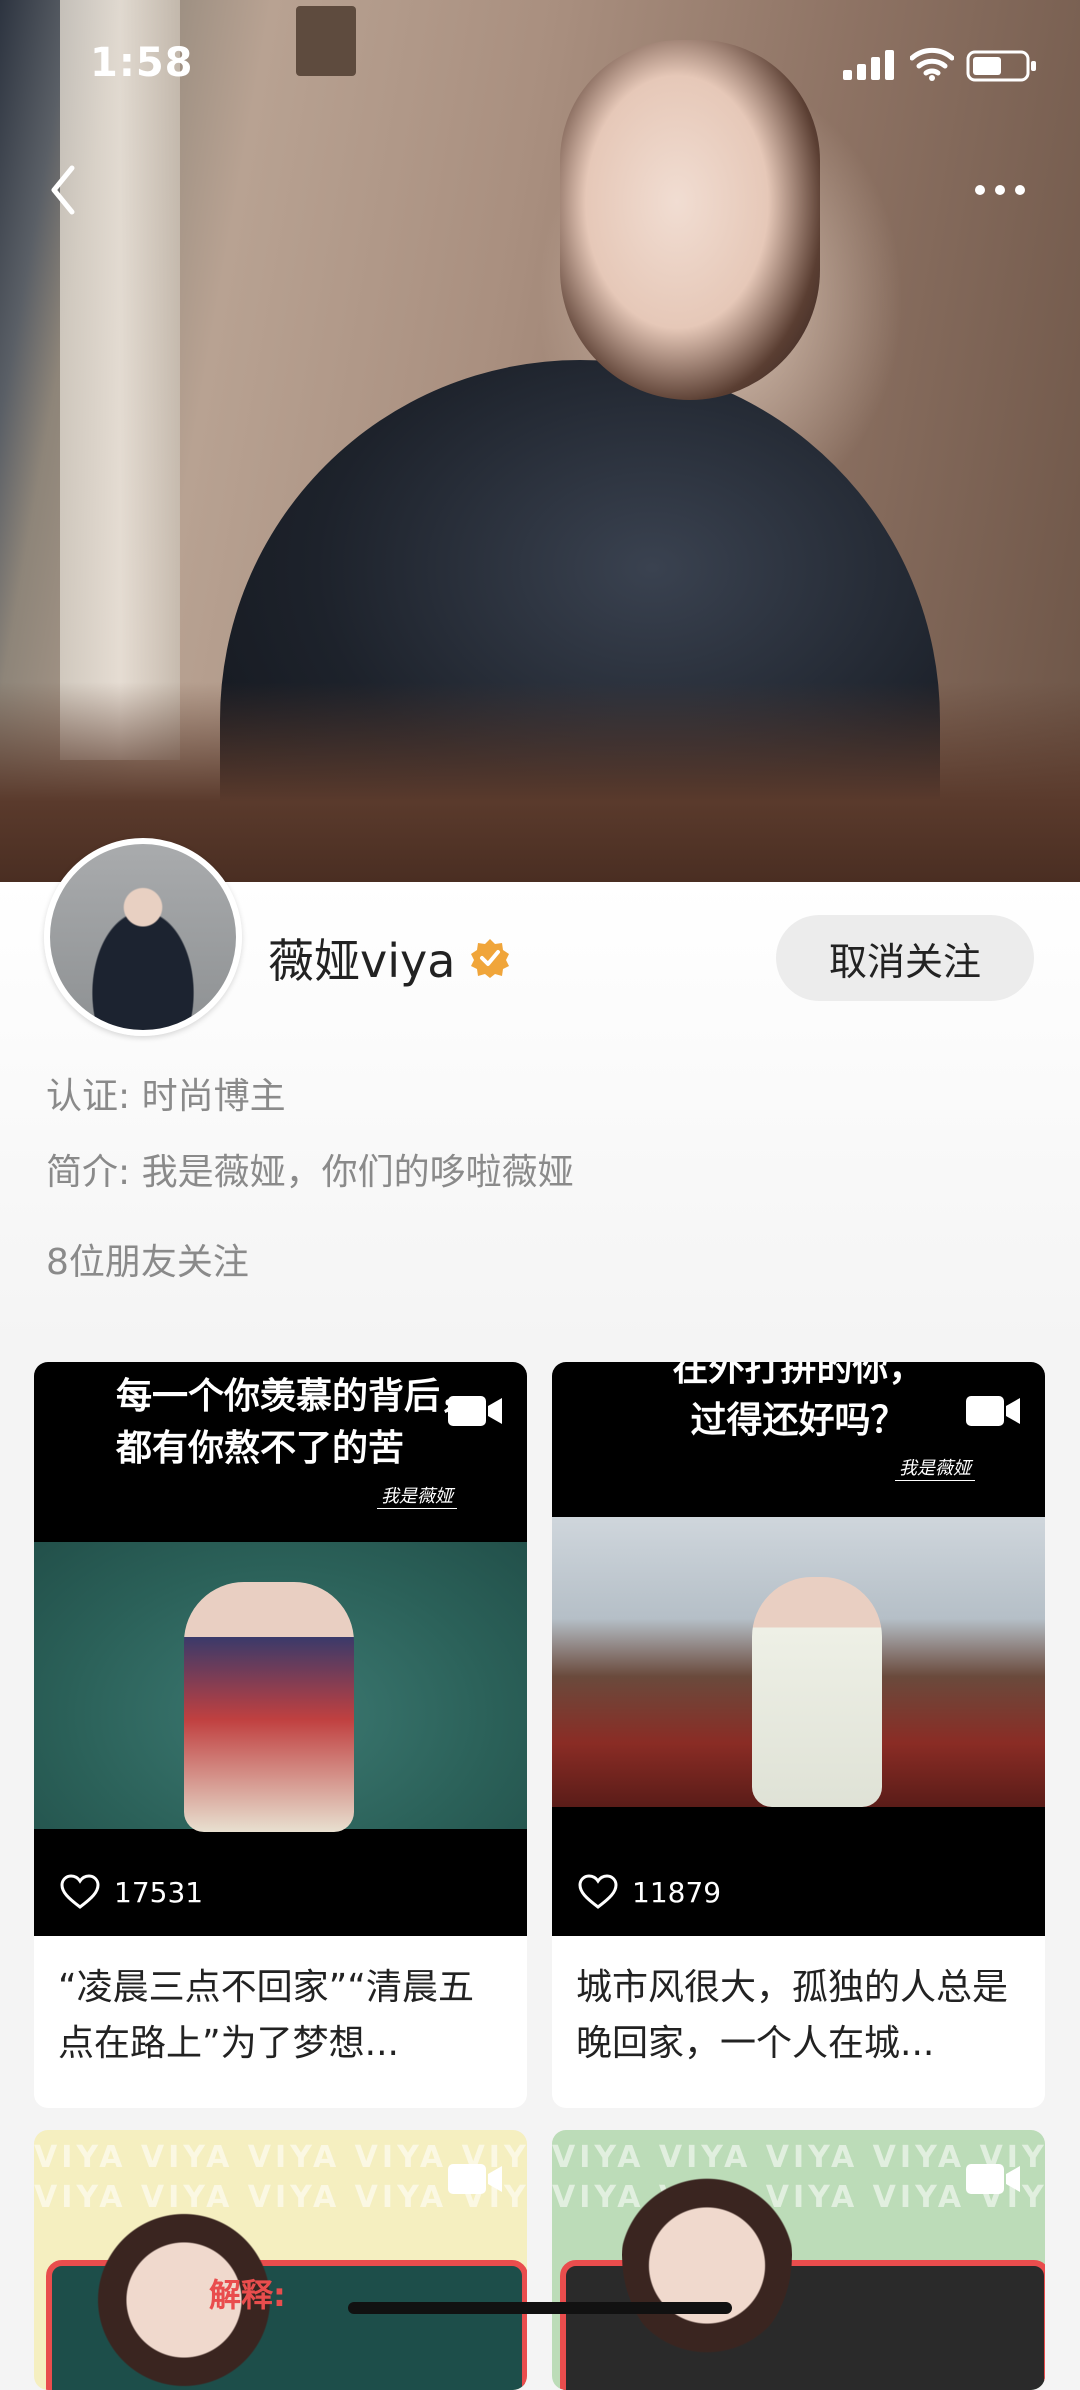  Describe the element at coordinates (1001, 66) in the screenshot. I see `battery-icon` at that location.